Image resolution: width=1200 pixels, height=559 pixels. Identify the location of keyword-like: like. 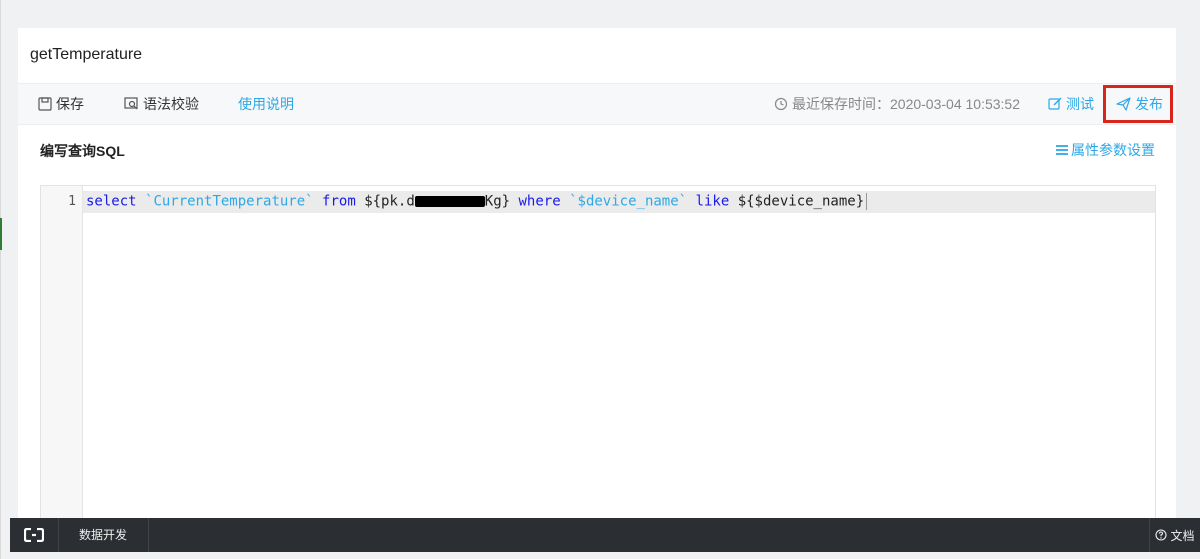
(712, 201).